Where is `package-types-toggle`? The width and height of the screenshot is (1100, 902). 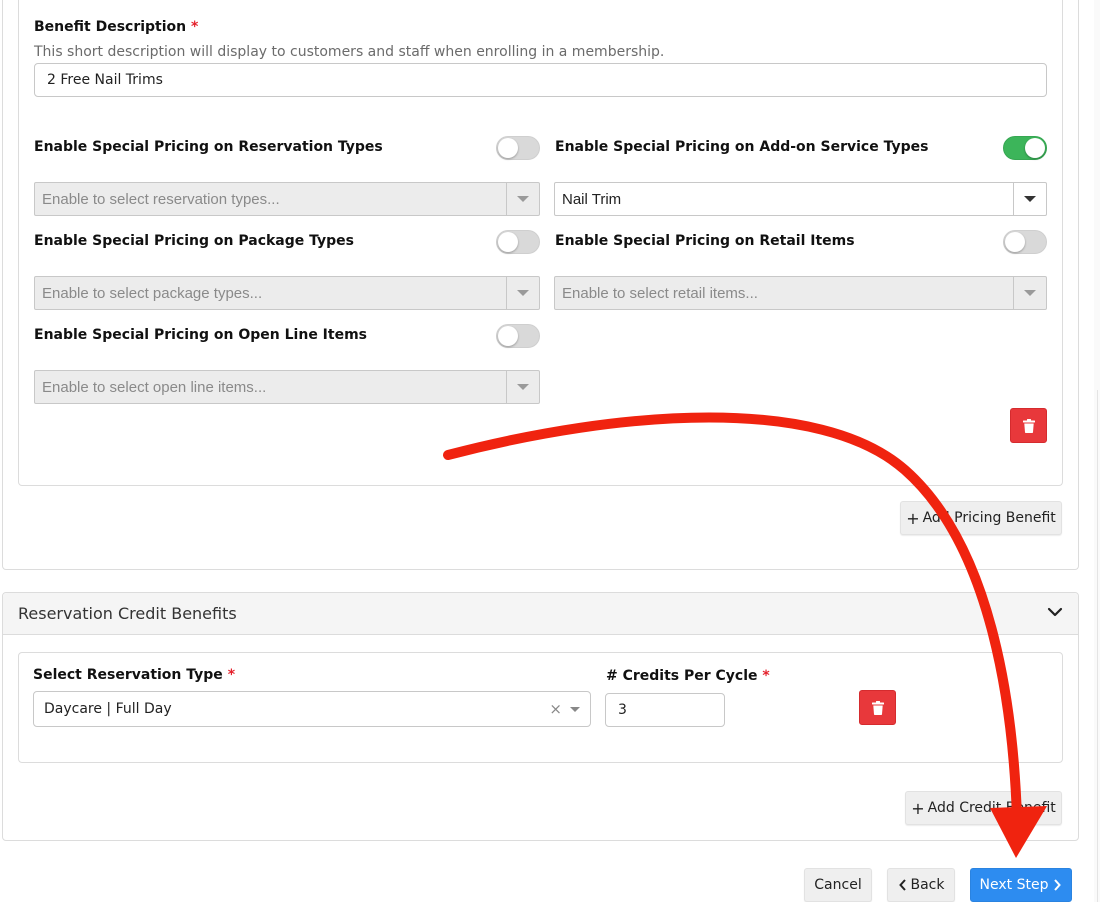
package-types-toggle is located at coordinates (518, 242).